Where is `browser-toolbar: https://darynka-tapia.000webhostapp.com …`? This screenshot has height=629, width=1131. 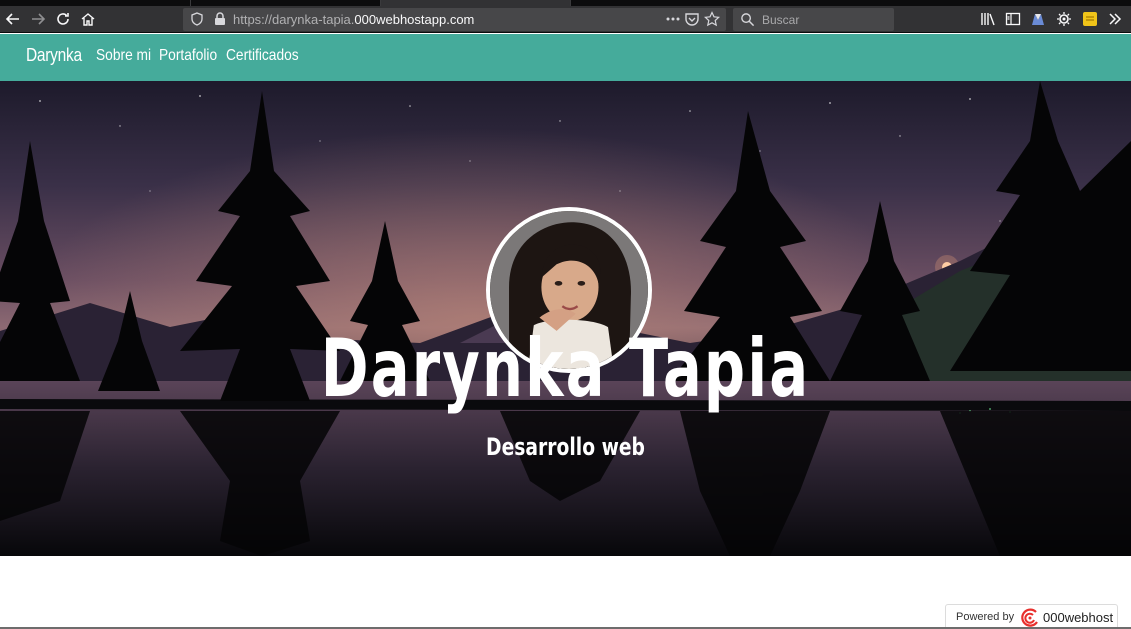 browser-toolbar: https://darynka-tapia.000webhostapp.com … is located at coordinates (565, 19).